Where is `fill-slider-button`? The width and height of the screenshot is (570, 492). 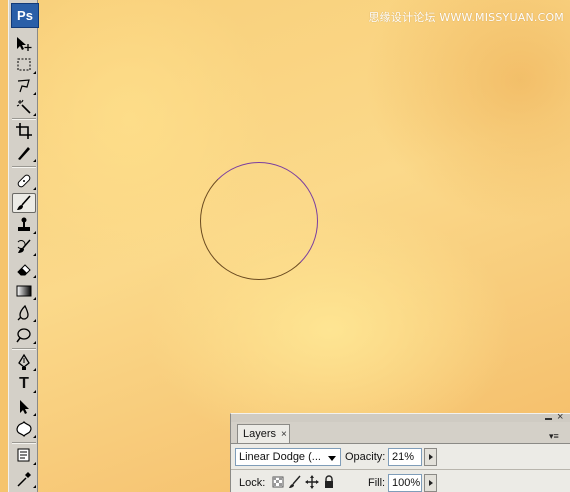 fill-slider-button is located at coordinates (430, 483).